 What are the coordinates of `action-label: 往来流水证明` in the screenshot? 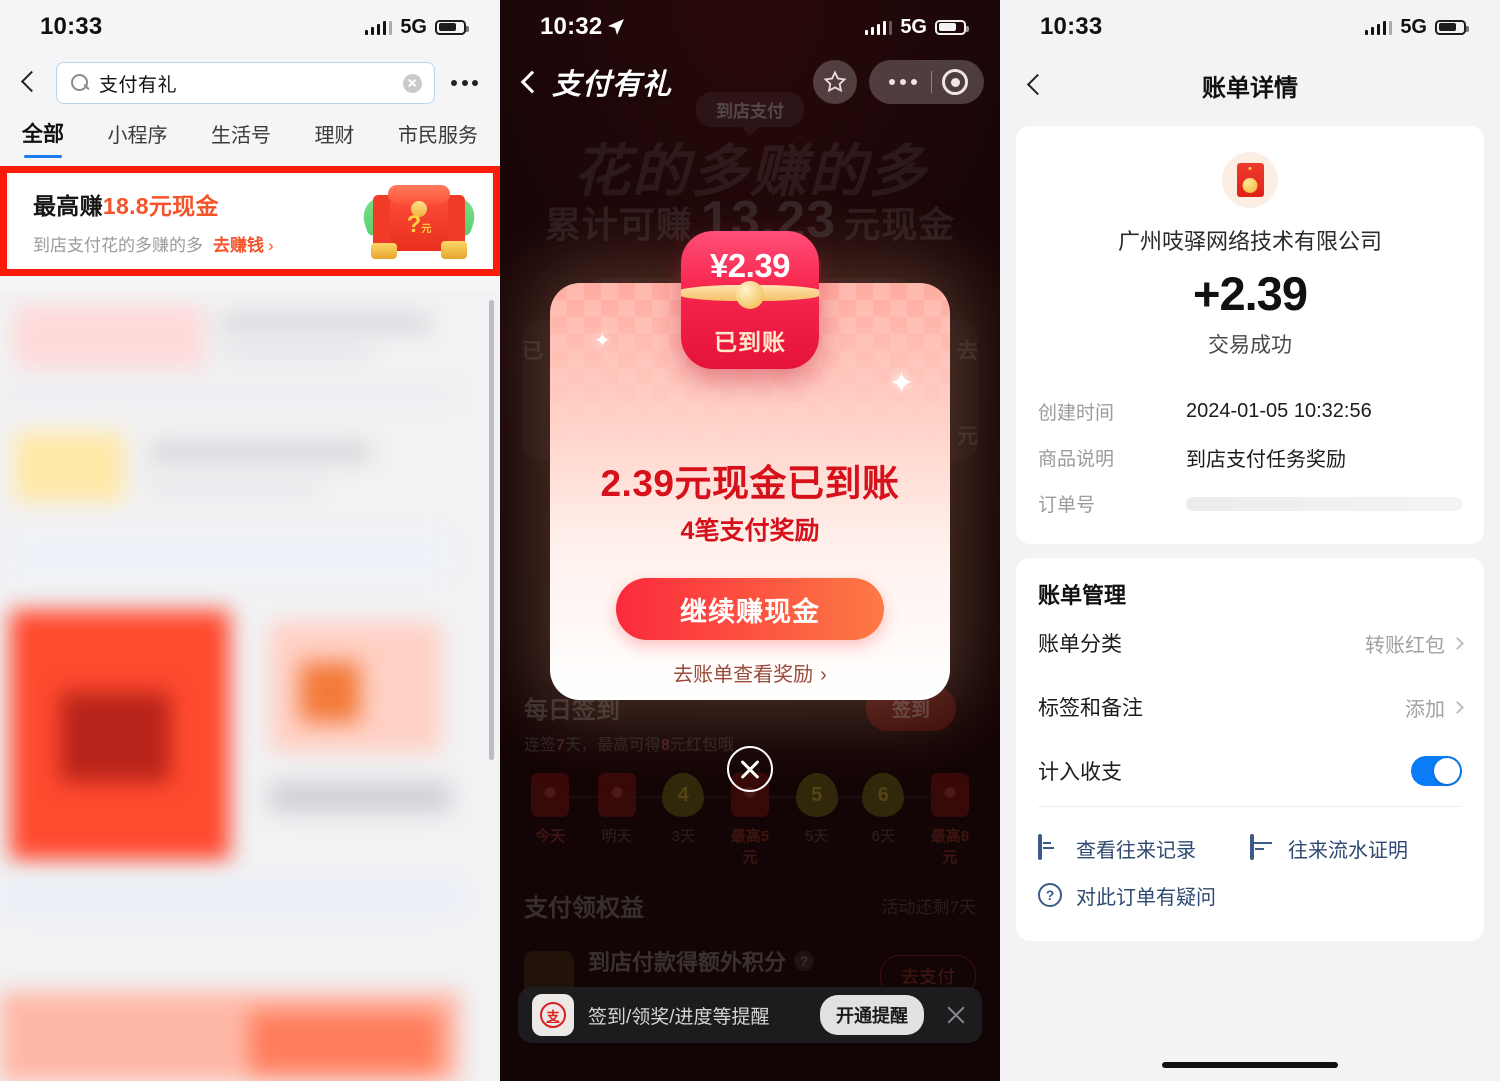 It's located at (1348, 851).